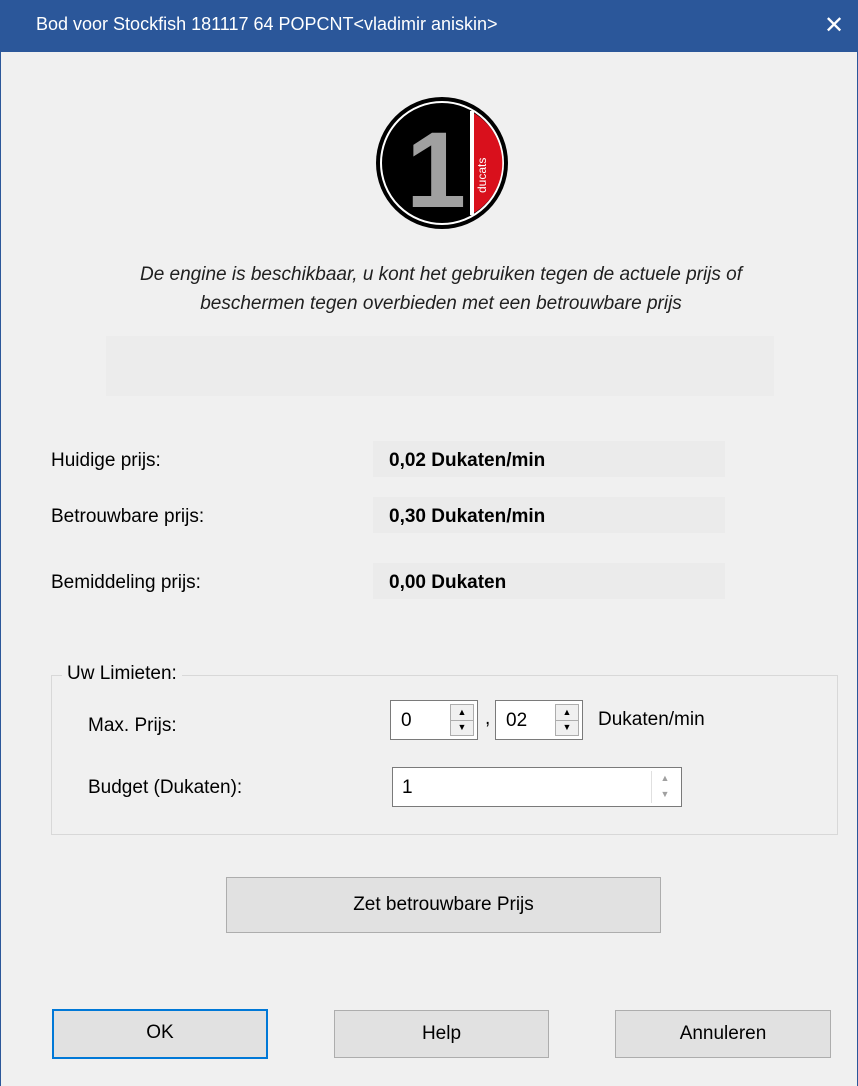 Image resolution: width=858 pixels, height=1086 pixels. Describe the element at coordinates (537, 787) in the screenshot. I see `budget-input: 1 ▲ ▼` at that location.